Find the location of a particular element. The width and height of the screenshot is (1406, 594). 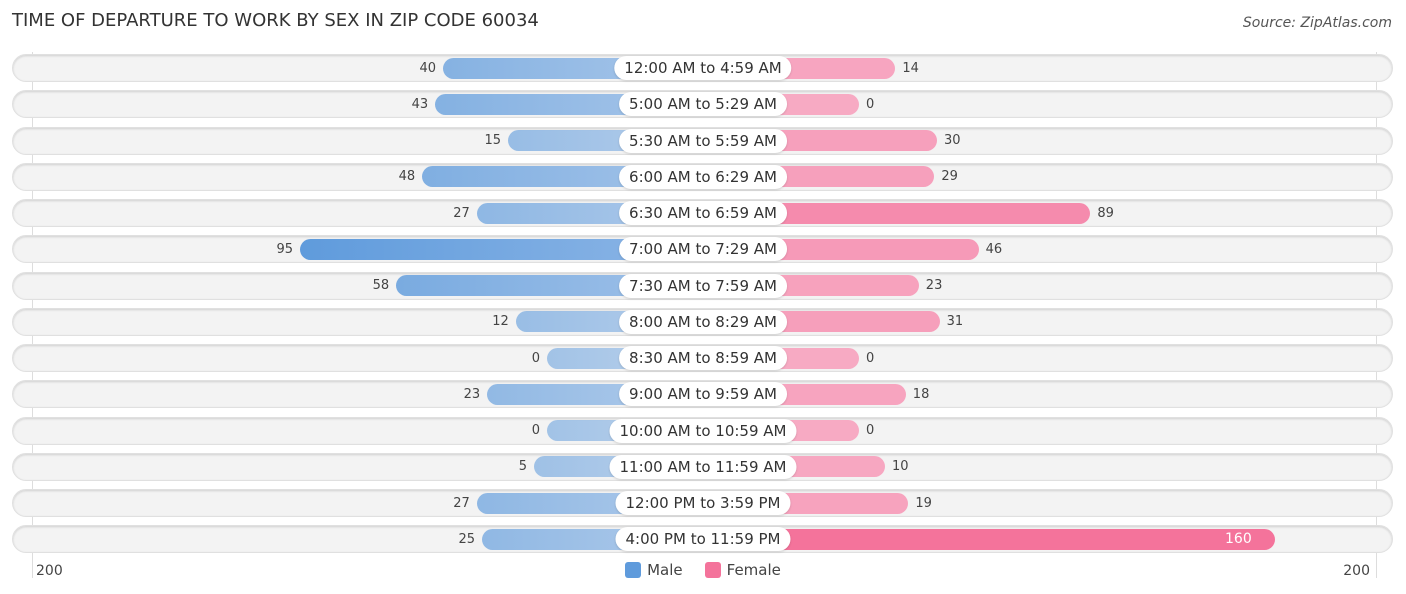

male-value-label: 95 is located at coordinates (284, 249).